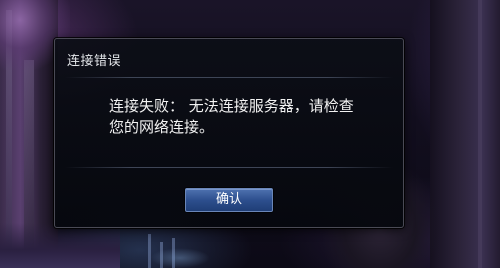 The height and width of the screenshot is (268, 500). I want to click on footer-divider, so click(229, 167).